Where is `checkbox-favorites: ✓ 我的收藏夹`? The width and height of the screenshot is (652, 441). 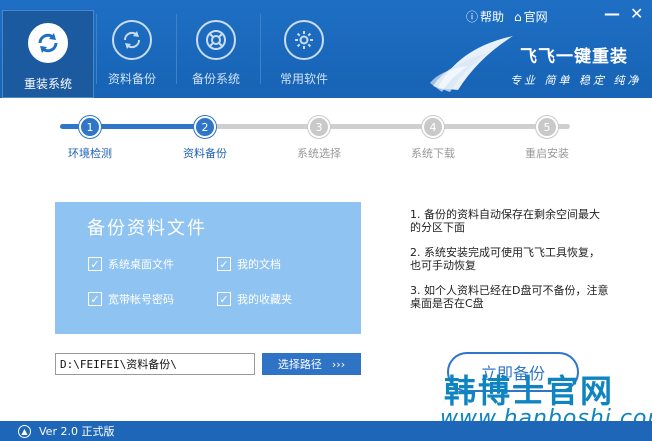 checkbox-favorites: ✓ 我的收藏夹 is located at coordinates (254, 299).